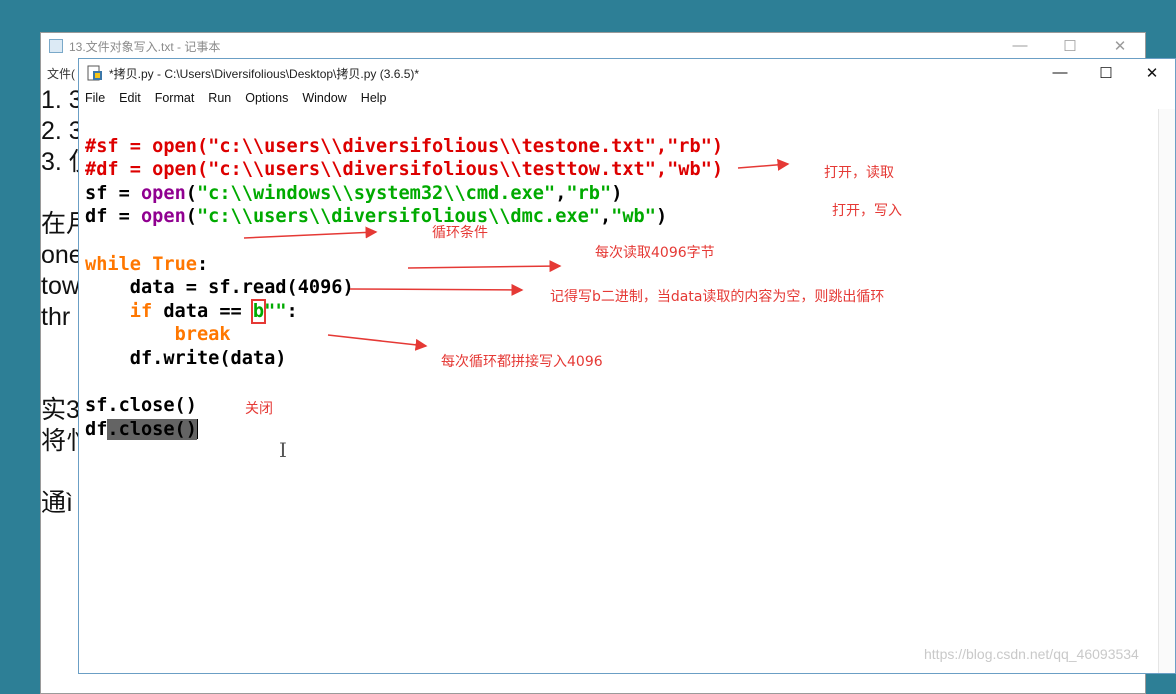 This screenshot has height=694, width=1176. I want to click on annotation-open-read: 打开，读取, so click(859, 173).